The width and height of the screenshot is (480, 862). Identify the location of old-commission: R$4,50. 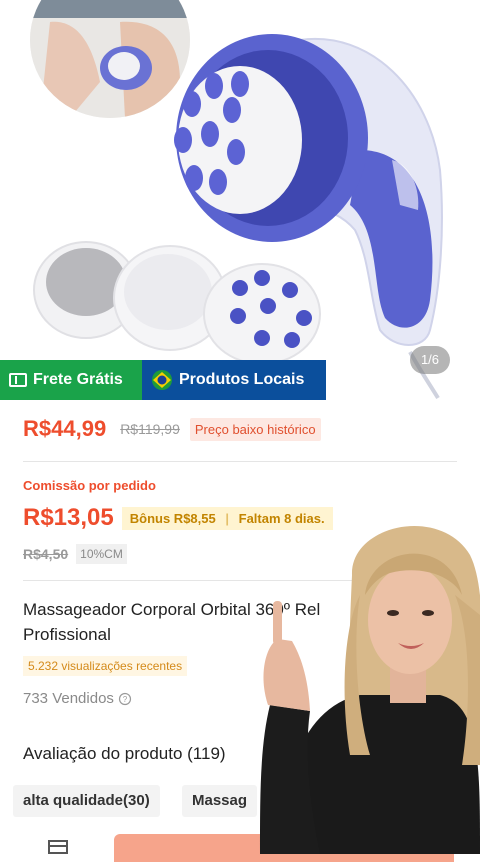
(46, 554).